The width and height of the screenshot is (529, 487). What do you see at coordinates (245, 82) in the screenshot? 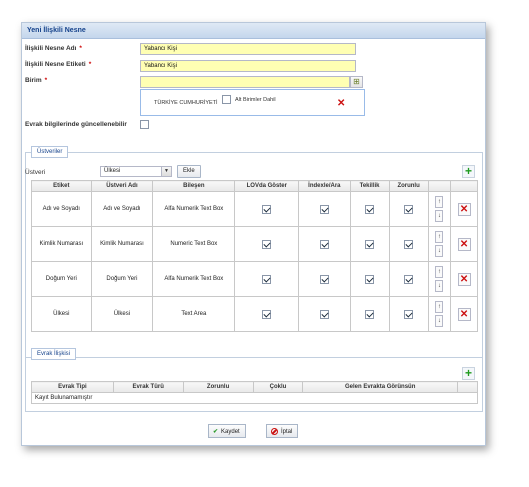
I see `unit-input` at bounding box center [245, 82].